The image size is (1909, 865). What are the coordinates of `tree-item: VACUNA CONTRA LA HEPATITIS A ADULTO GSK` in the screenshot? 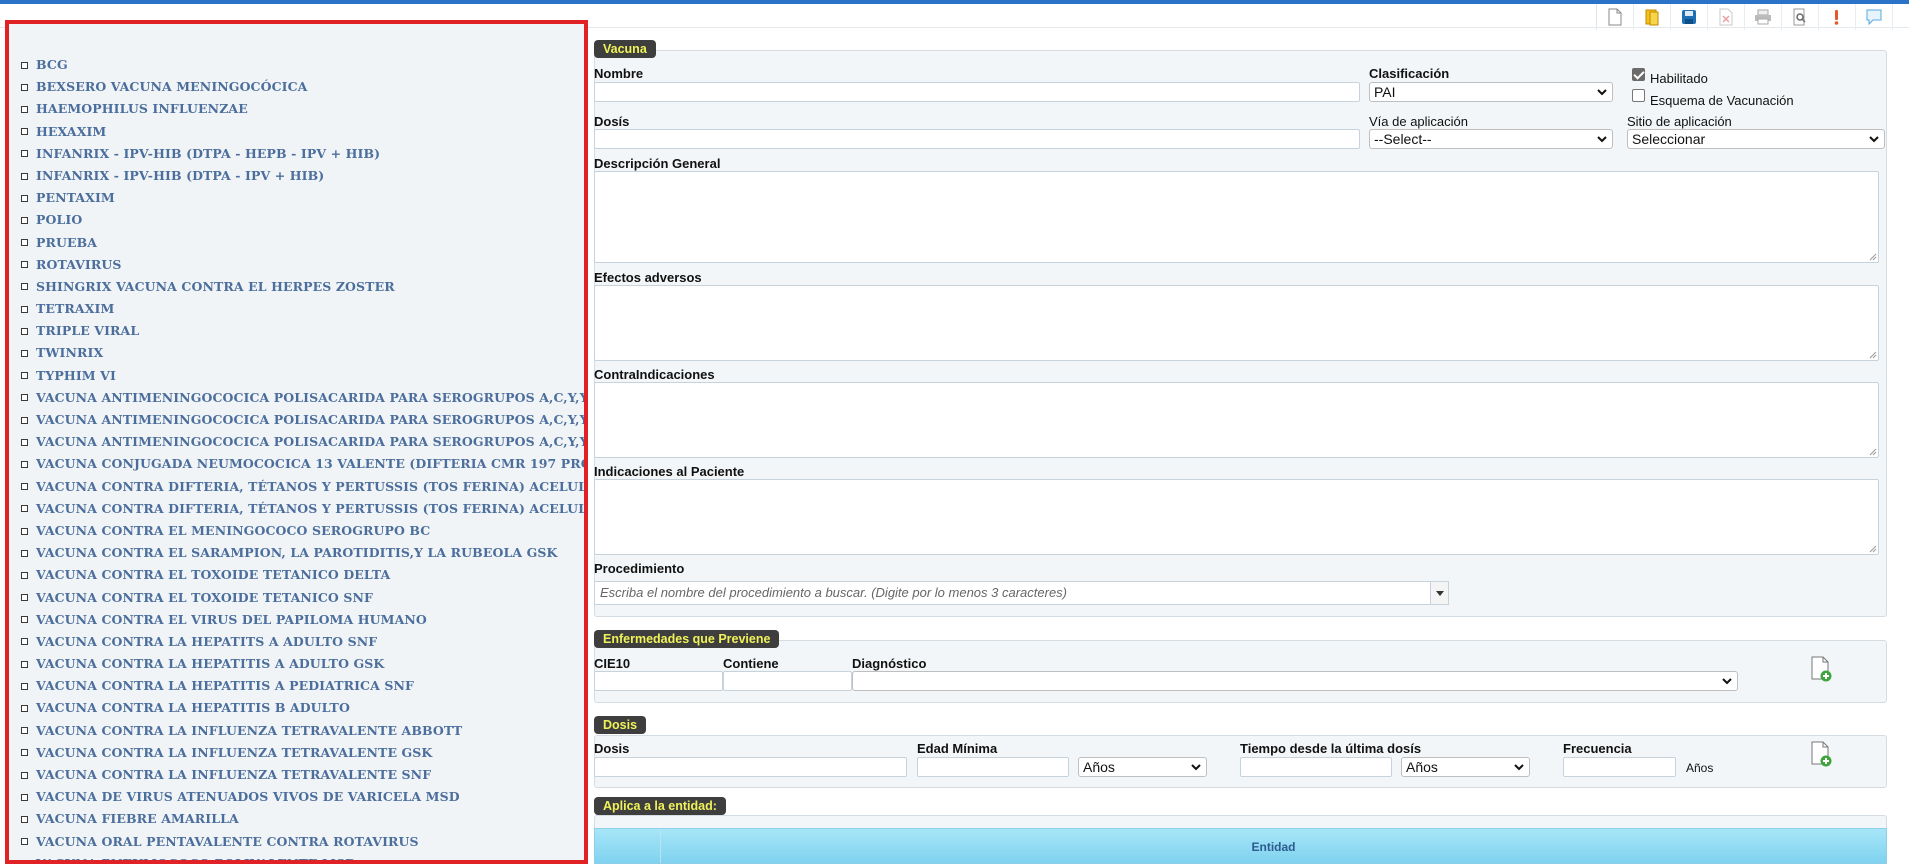 It's located at (296, 664).